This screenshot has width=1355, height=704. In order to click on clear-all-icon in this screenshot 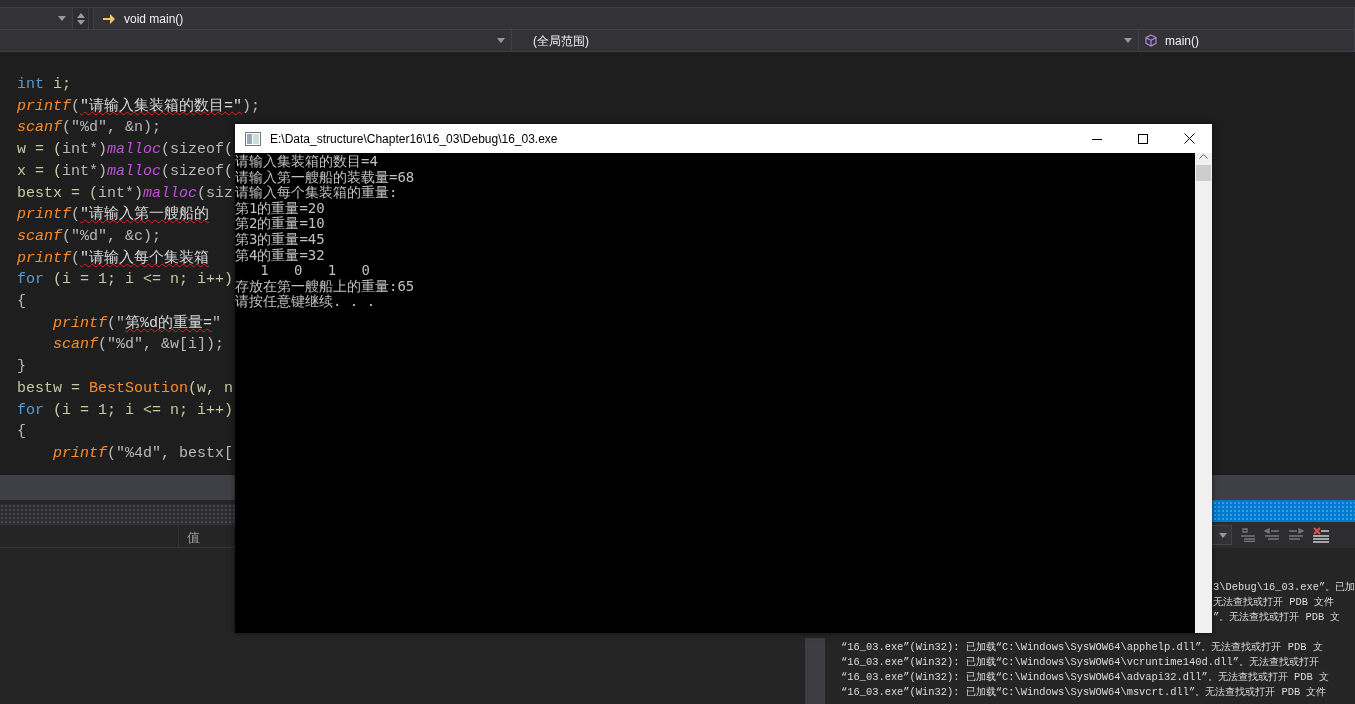, I will do `click(1321, 535)`.